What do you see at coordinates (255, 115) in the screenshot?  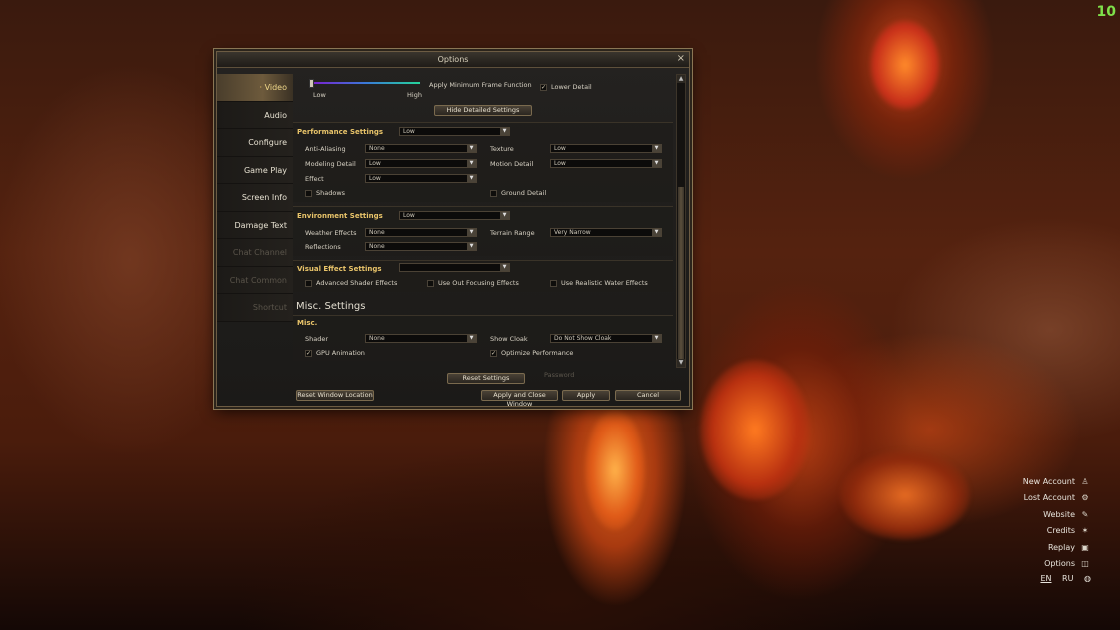 I see `tab-audio: Audio` at bounding box center [255, 115].